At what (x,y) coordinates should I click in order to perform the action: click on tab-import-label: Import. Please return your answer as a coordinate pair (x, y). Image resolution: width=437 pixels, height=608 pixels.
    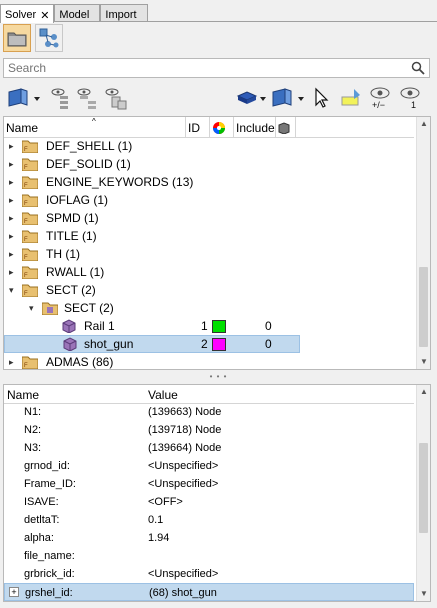
    Looking at the image, I should click on (121, 14).